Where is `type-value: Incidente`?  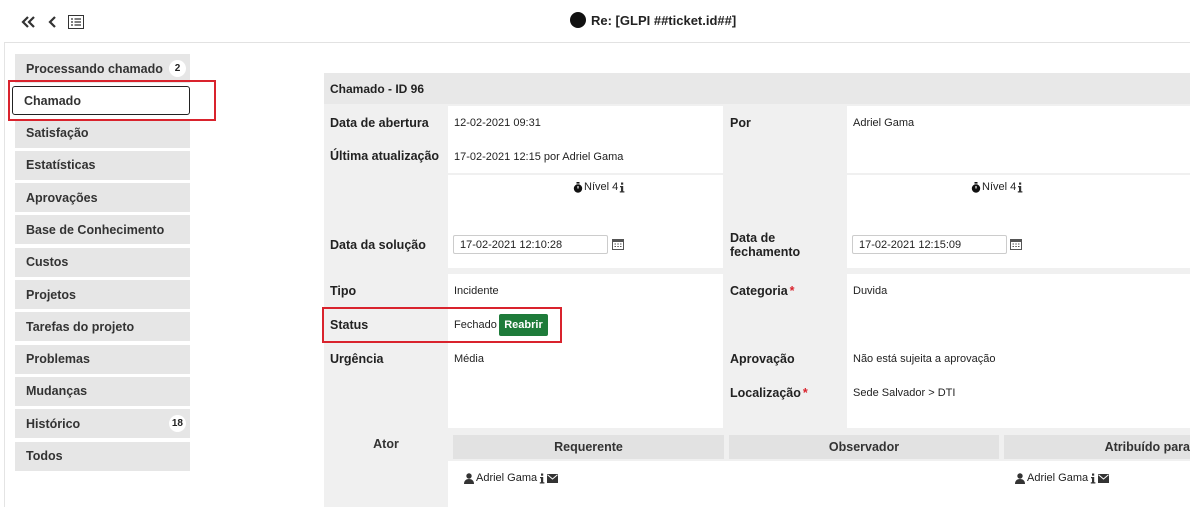 type-value: Incidente is located at coordinates (476, 291).